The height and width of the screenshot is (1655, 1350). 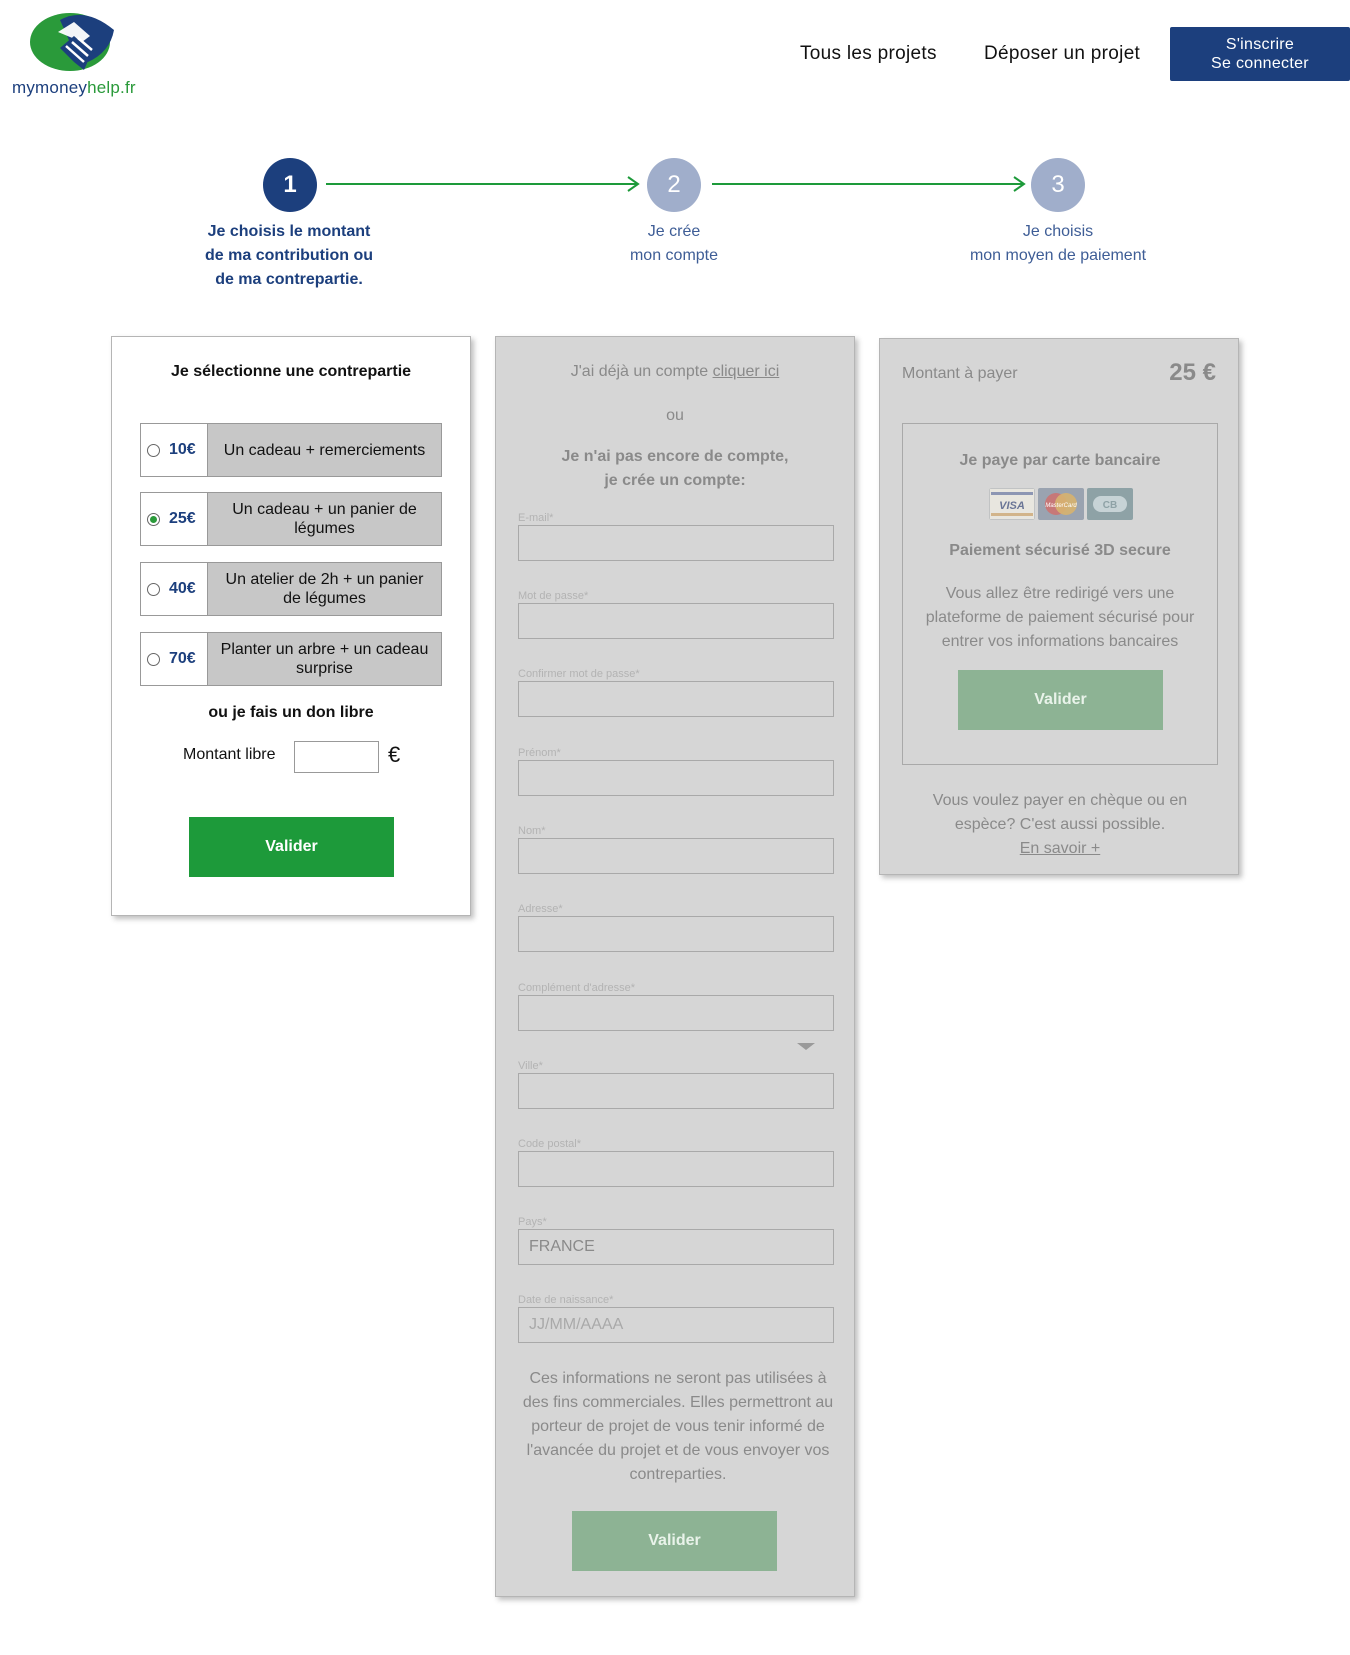 What do you see at coordinates (676, 856) in the screenshot?
I see `nom-field` at bounding box center [676, 856].